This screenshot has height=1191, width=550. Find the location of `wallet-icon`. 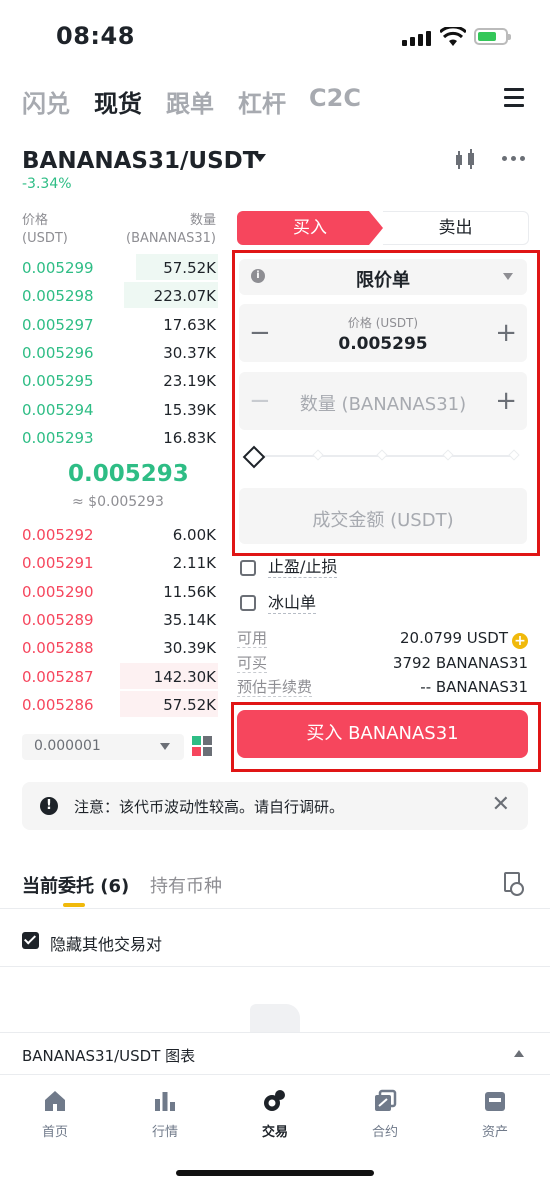

wallet-icon is located at coordinates (495, 1101).